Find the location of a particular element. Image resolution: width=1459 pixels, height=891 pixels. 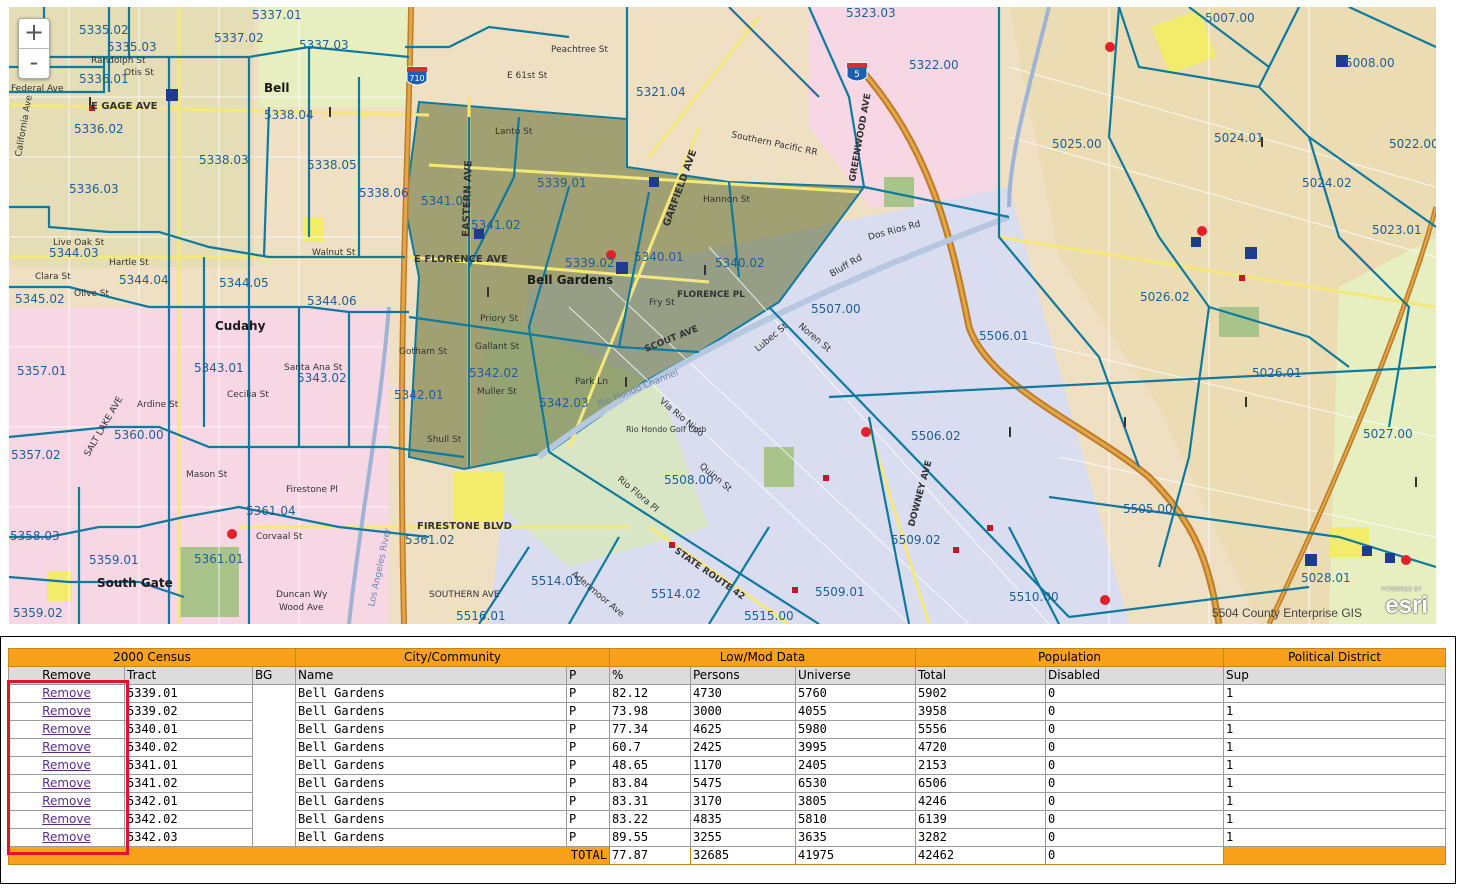

persons-cell: 1170 is located at coordinates (743, 765).